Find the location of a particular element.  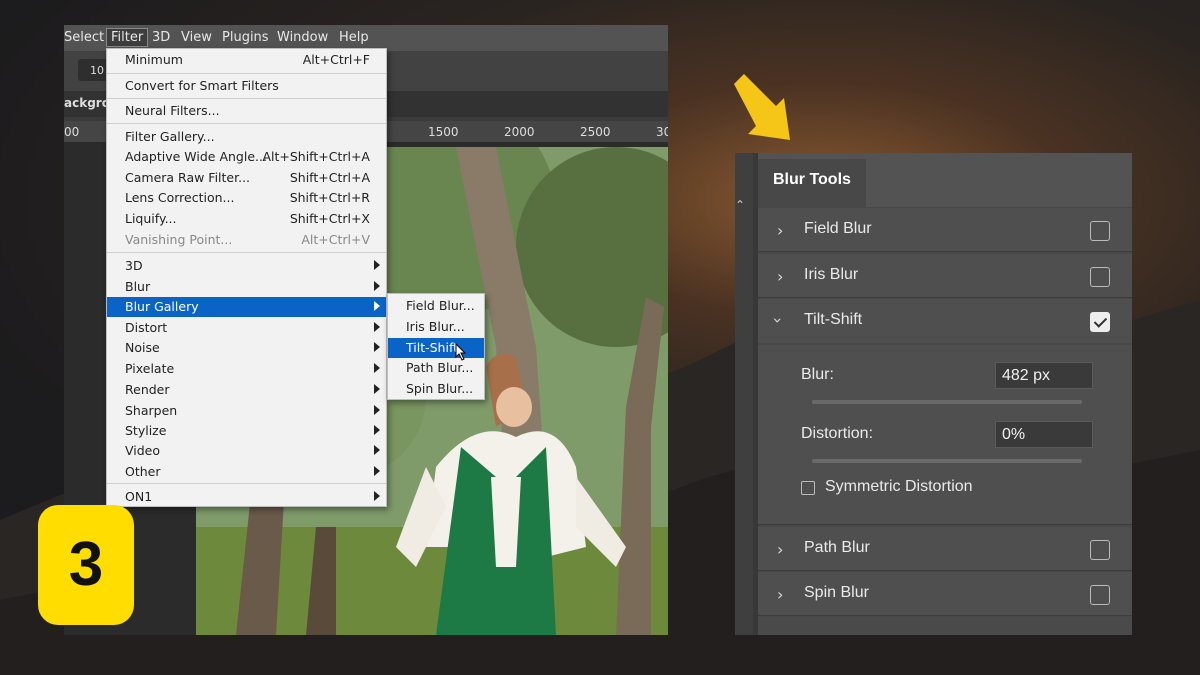

menu-item-shortcut: Shift+Ctrl+X is located at coordinates (329, 218).